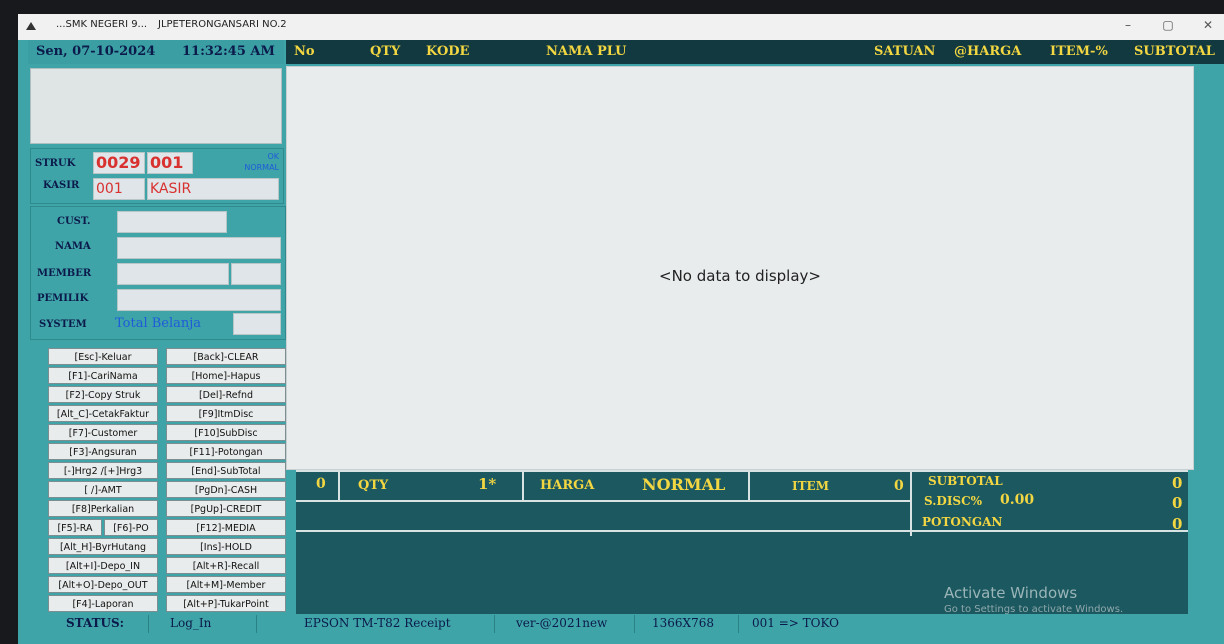 This screenshot has width=1224, height=644. Describe the element at coordinates (226, 375) in the screenshot. I see `key-home-hapus: [Home]-Hapus` at that location.